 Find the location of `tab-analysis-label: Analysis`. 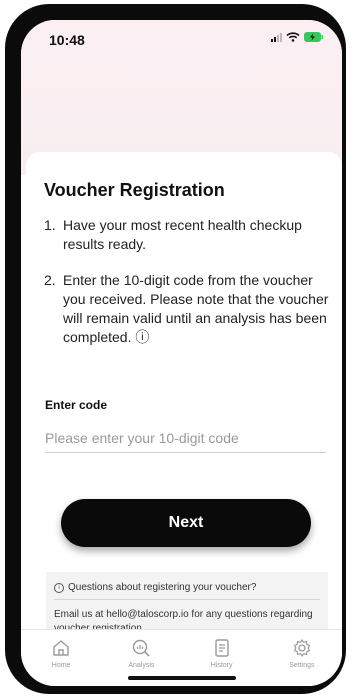

tab-analysis-label: Analysis is located at coordinates (141, 665).